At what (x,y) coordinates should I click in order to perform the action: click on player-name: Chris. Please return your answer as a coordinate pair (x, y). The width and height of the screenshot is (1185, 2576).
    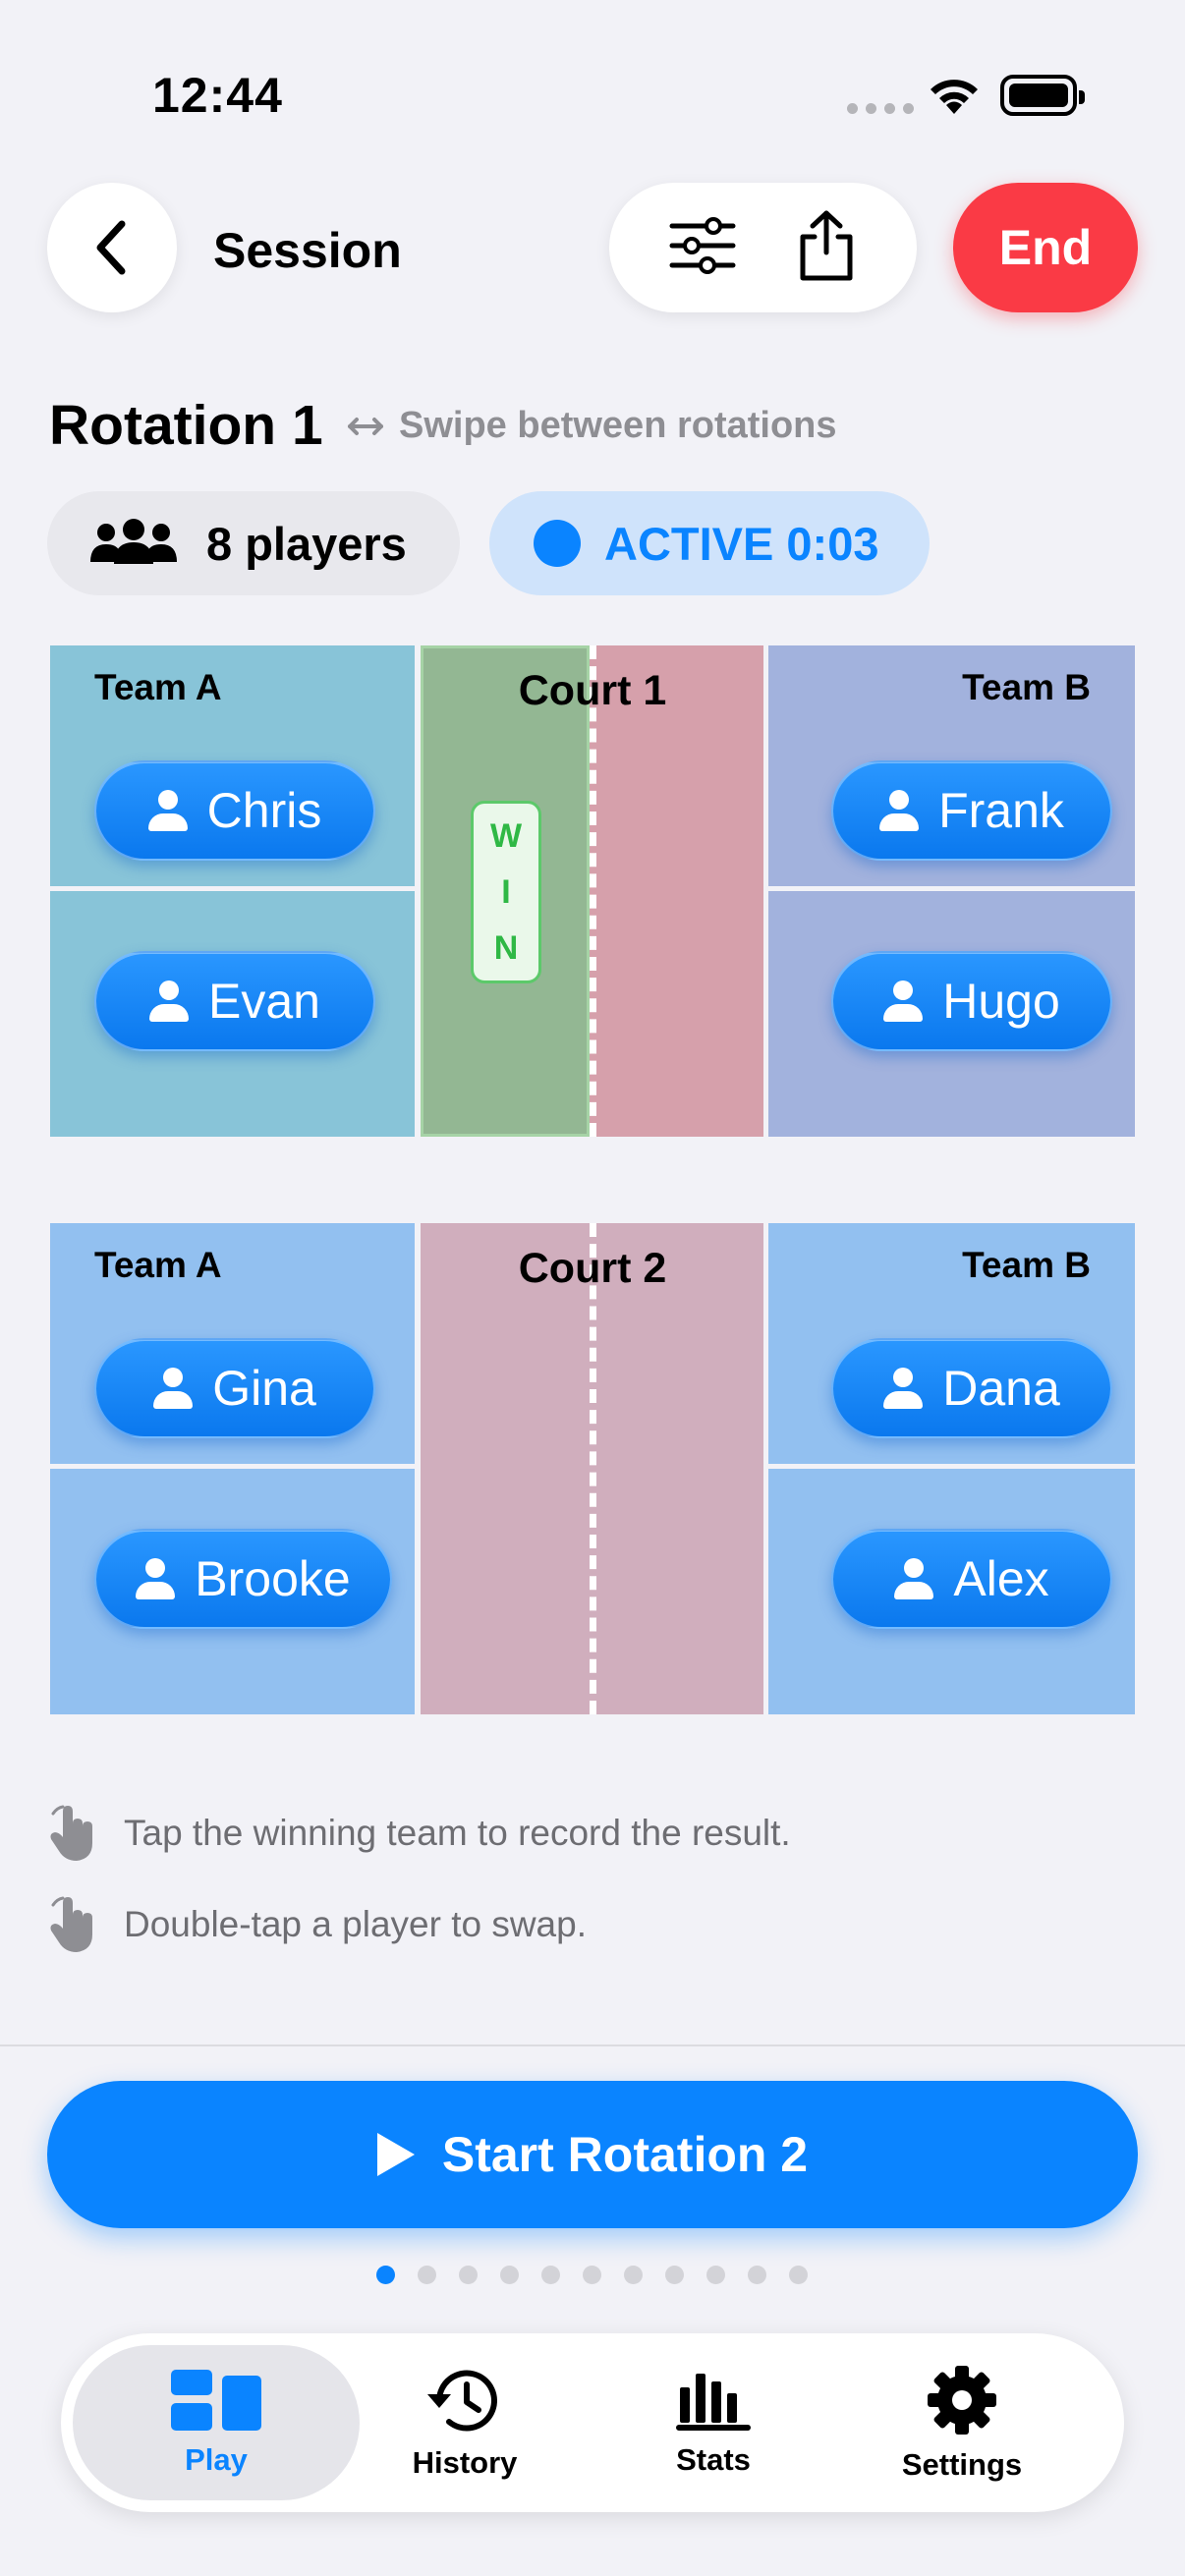
    Looking at the image, I should click on (264, 810).